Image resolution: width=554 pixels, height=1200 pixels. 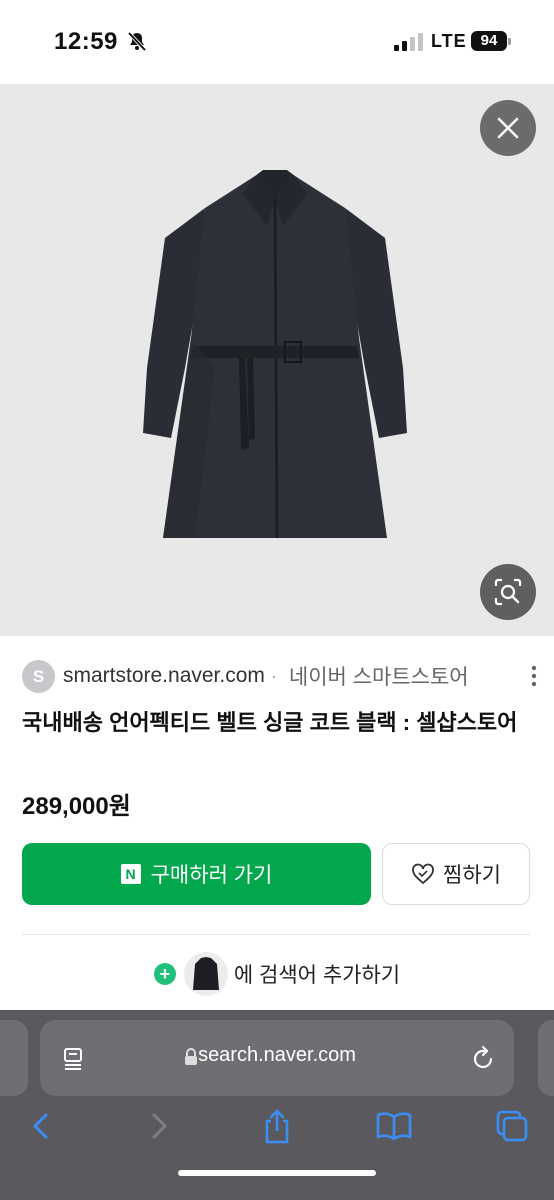 I want to click on buy-button-label: 구매하러 가기, so click(x=211, y=875).